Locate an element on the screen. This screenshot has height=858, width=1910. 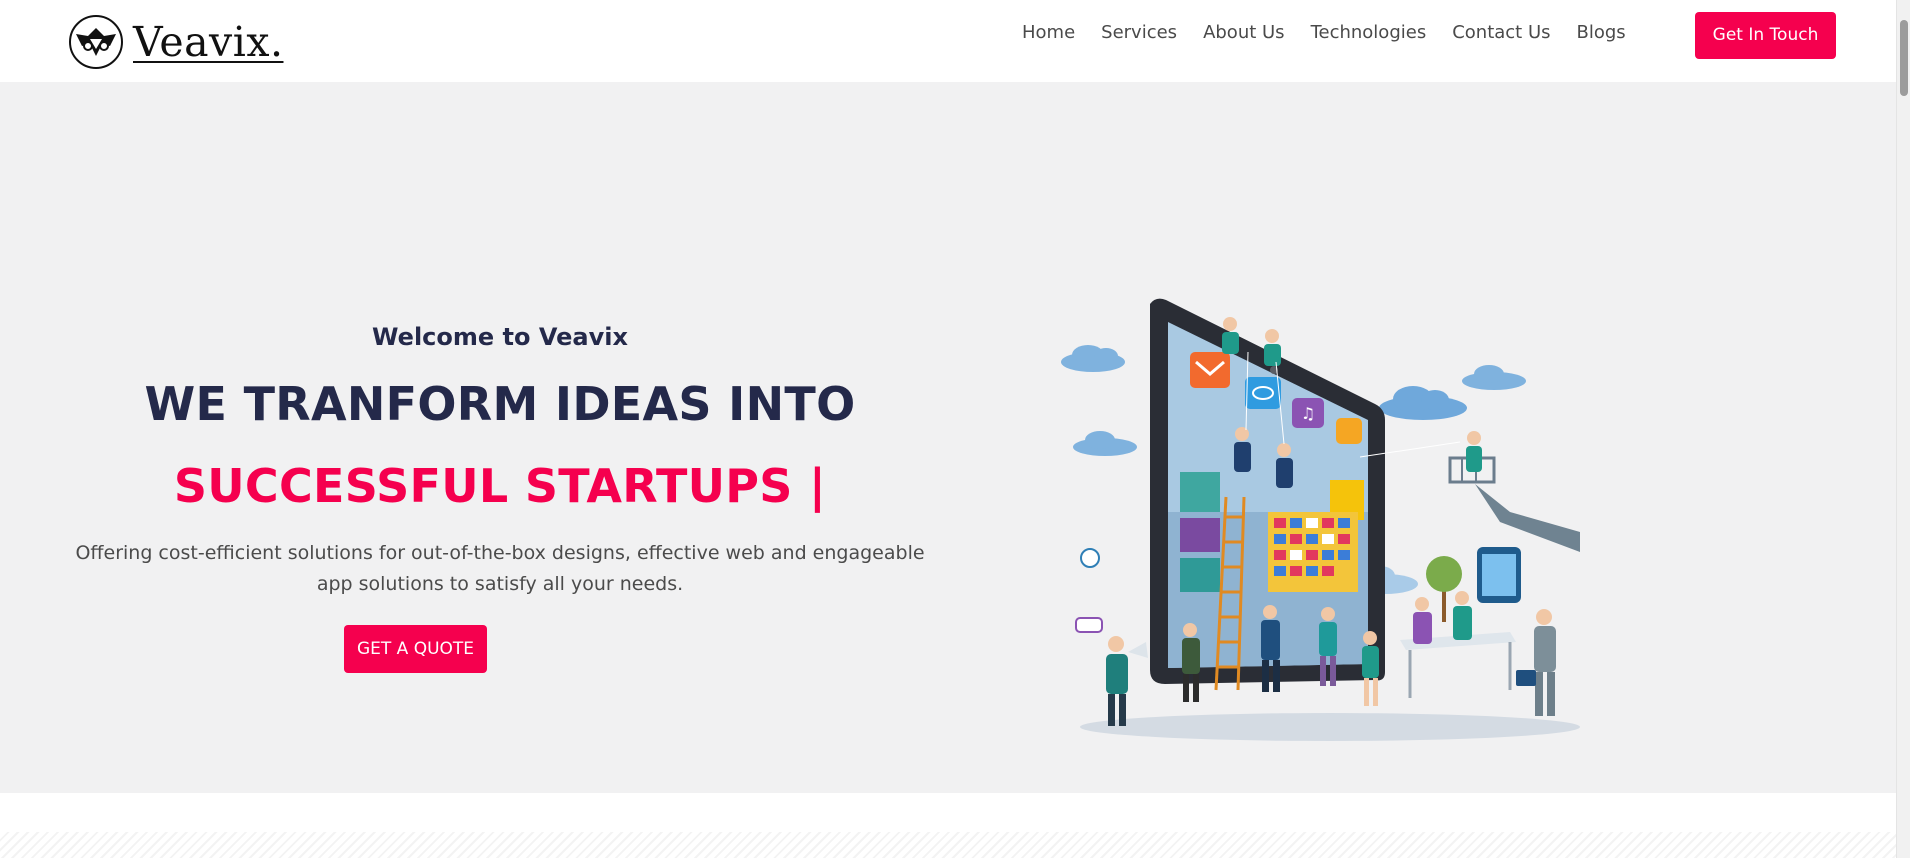
speaker-icon is located at coordinates (1089, 625).